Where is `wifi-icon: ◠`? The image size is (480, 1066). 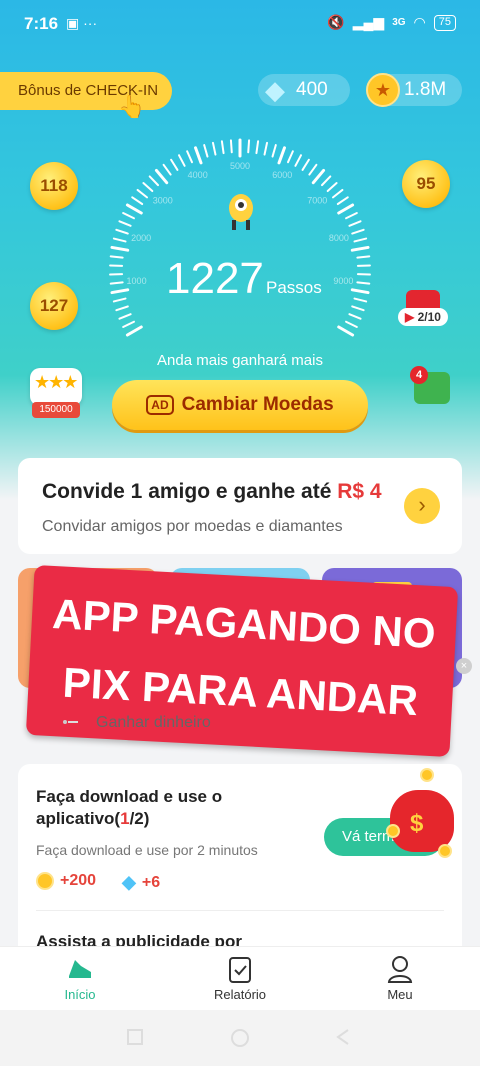
wifi-icon: ◠ is located at coordinates (419, 22).